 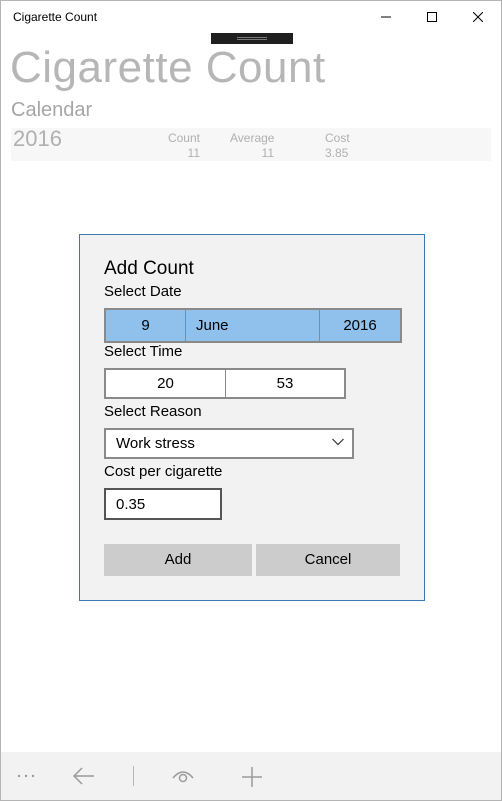 I want to click on back-icon, so click(x=84, y=776).